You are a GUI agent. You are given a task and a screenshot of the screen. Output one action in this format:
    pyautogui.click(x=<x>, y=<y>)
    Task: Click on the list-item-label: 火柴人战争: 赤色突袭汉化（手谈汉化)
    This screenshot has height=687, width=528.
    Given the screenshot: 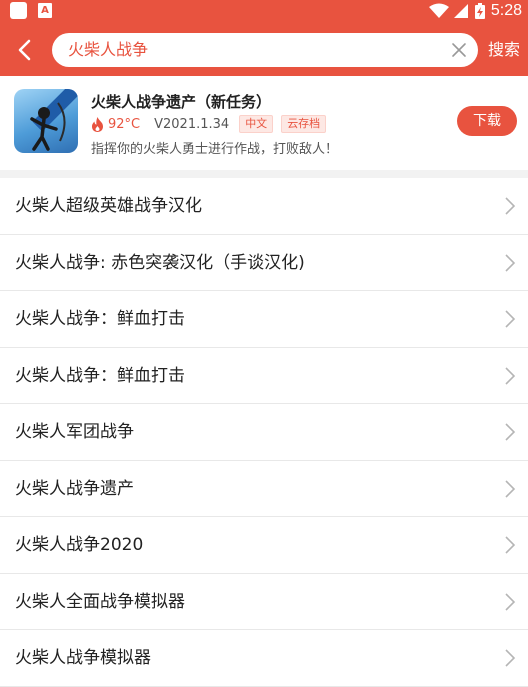 What is the action you would take?
    pyautogui.click(x=160, y=262)
    